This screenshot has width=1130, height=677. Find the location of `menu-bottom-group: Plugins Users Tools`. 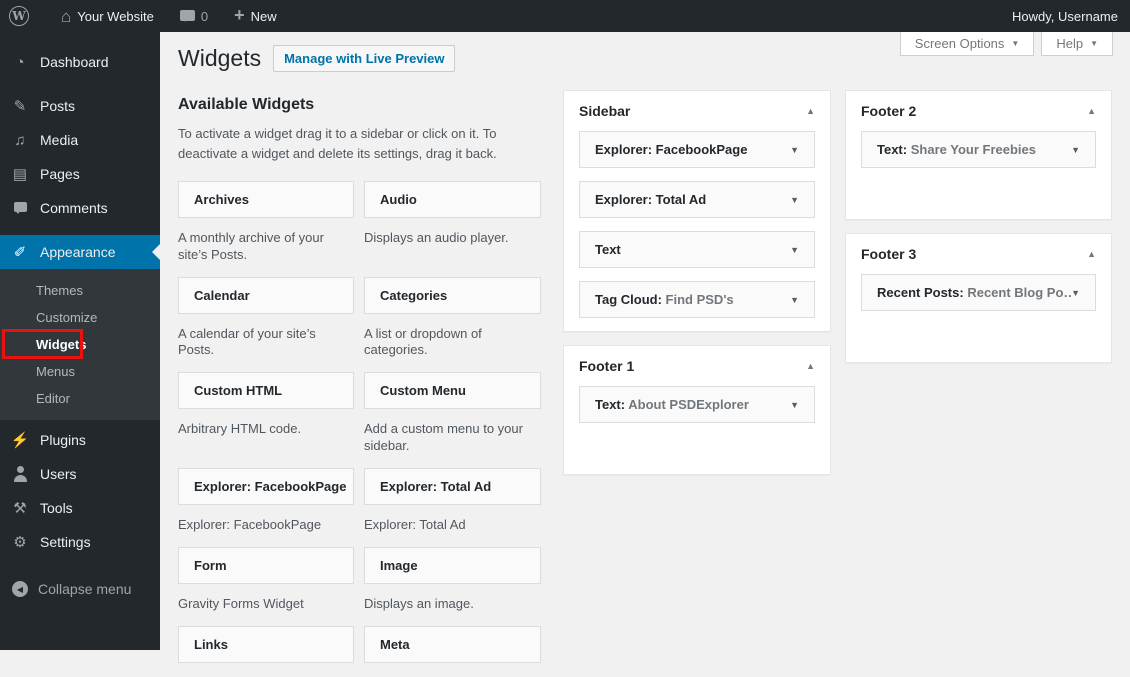

menu-bottom-group: Plugins Users Tools is located at coordinates (80, 496).